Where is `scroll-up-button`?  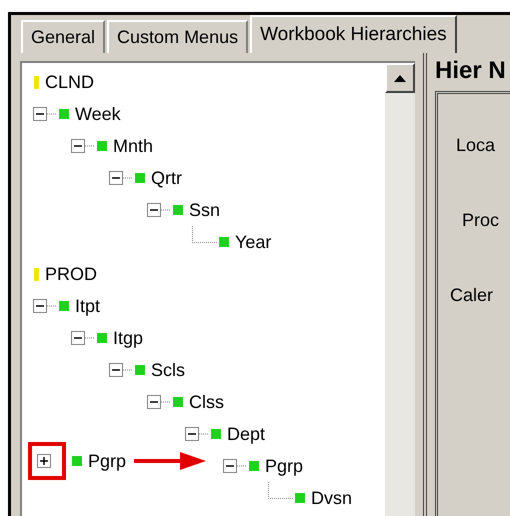 scroll-up-button is located at coordinates (400, 78).